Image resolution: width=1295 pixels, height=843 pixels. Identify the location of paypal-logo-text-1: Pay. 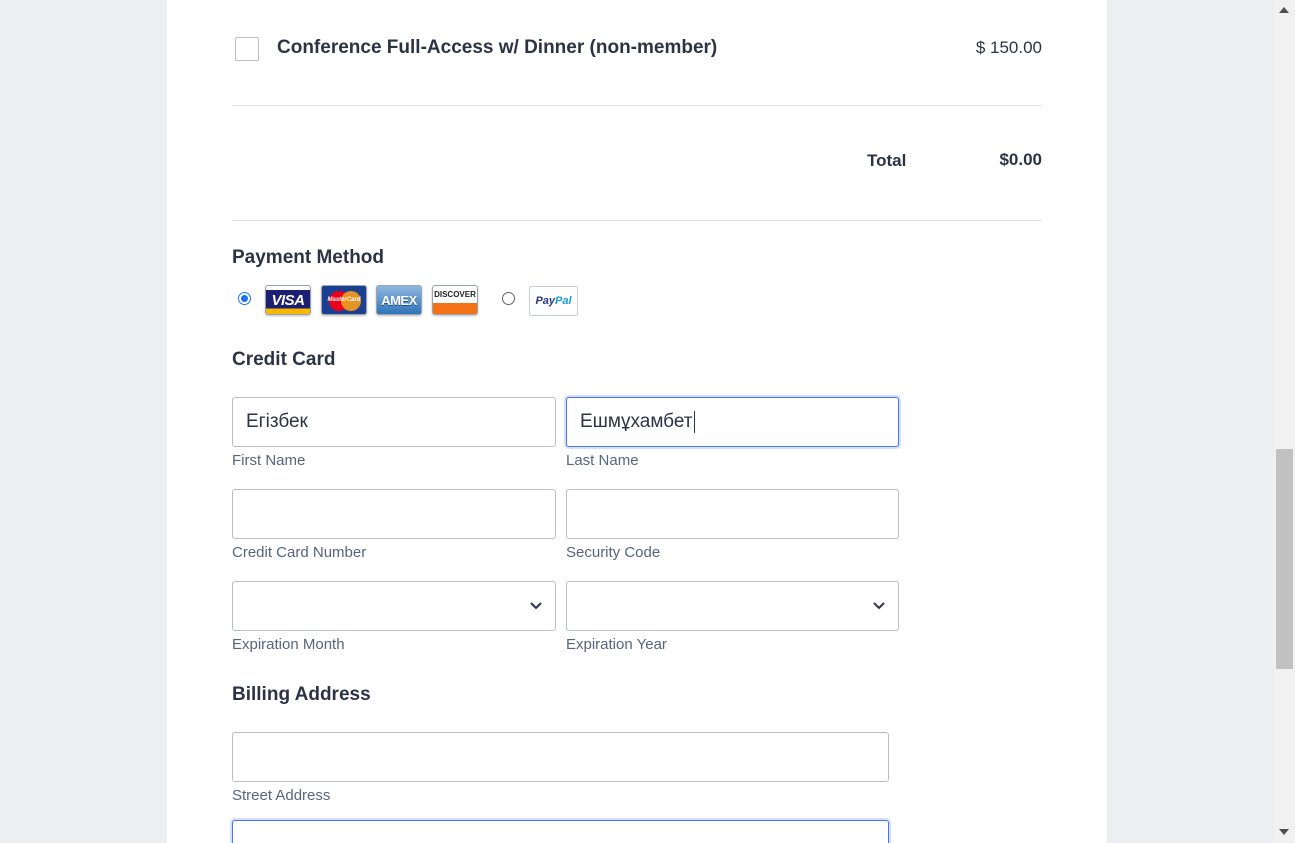
(545, 301).